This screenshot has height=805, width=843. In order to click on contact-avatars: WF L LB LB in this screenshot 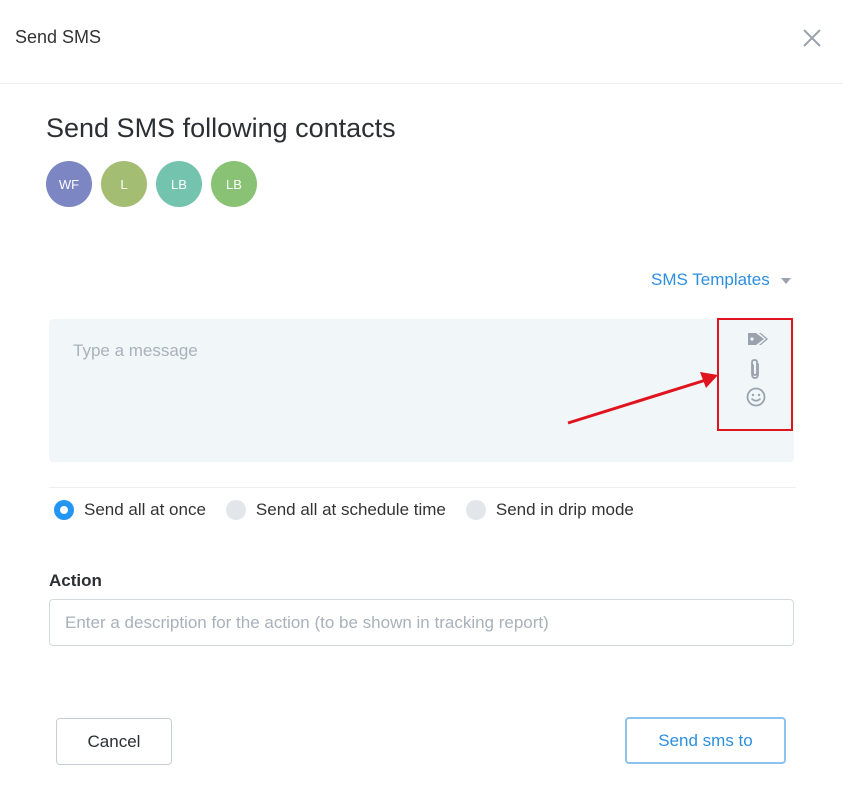, I will do `click(156, 184)`.